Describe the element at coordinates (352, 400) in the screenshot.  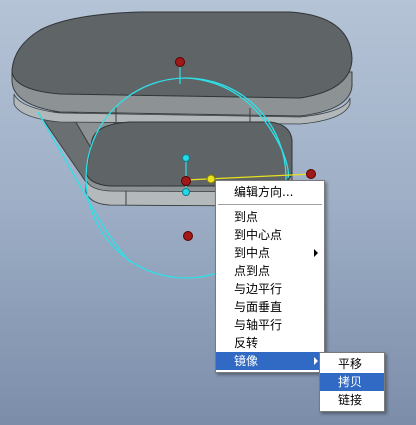
I see `submenu-item-link: 链接` at that location.